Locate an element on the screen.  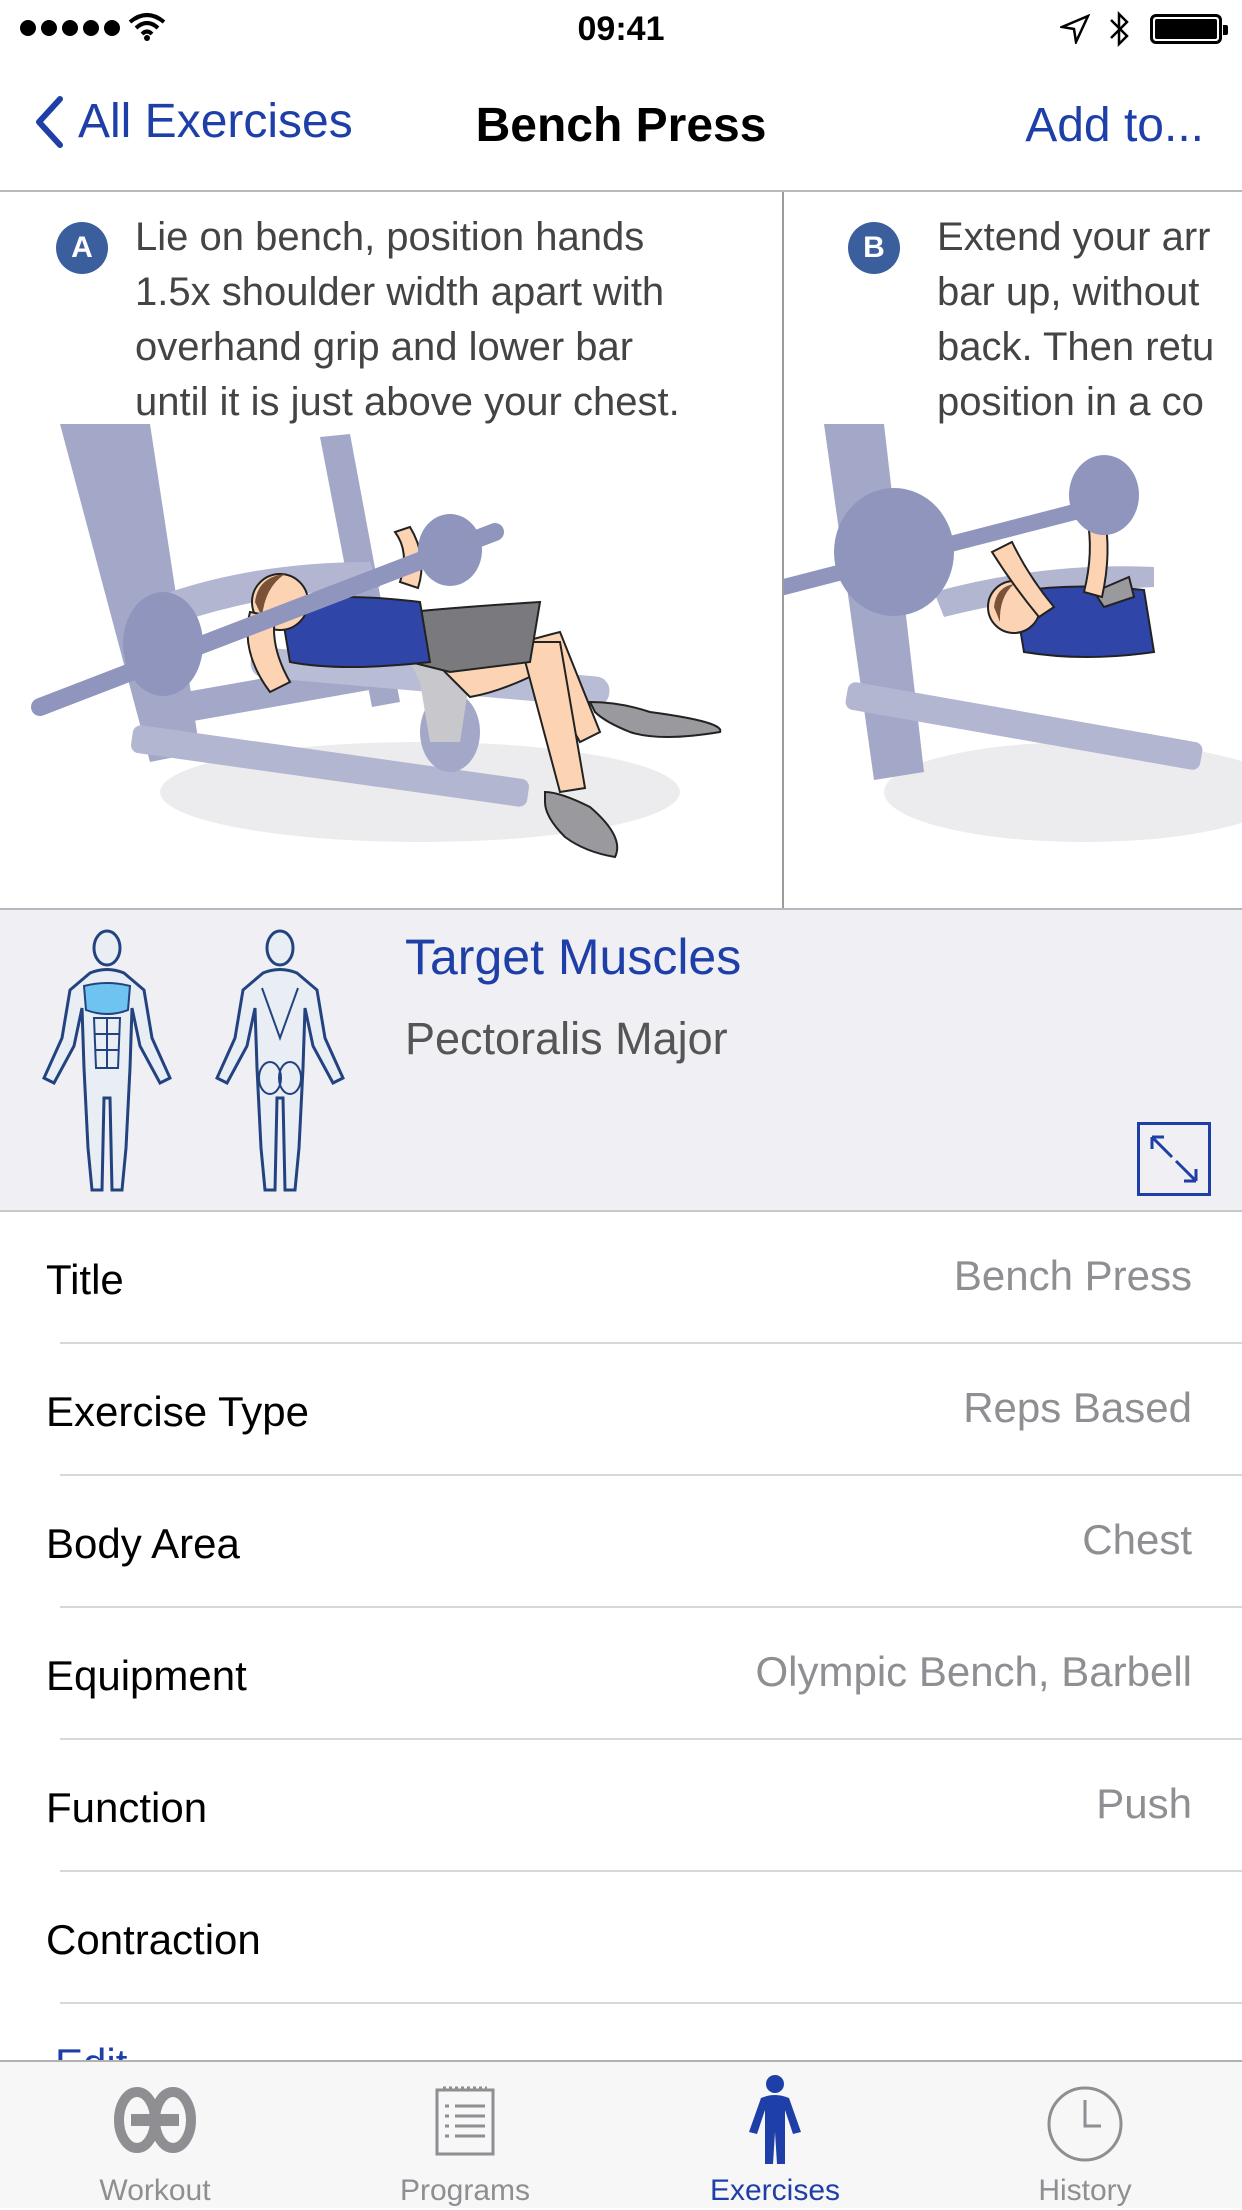
battery-icon is located at coordinates (1189, 29).